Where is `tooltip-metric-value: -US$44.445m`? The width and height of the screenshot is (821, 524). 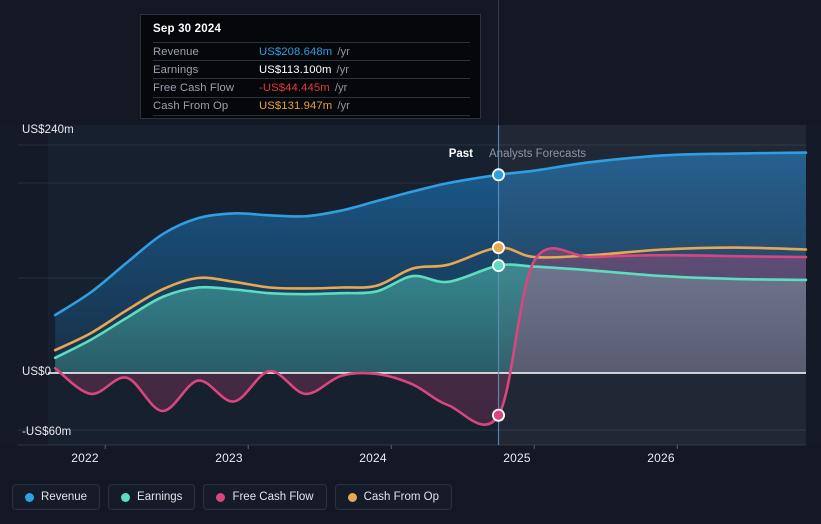 tooltip-metric-value: -US$44.445m is located at coordinates (294, 87).